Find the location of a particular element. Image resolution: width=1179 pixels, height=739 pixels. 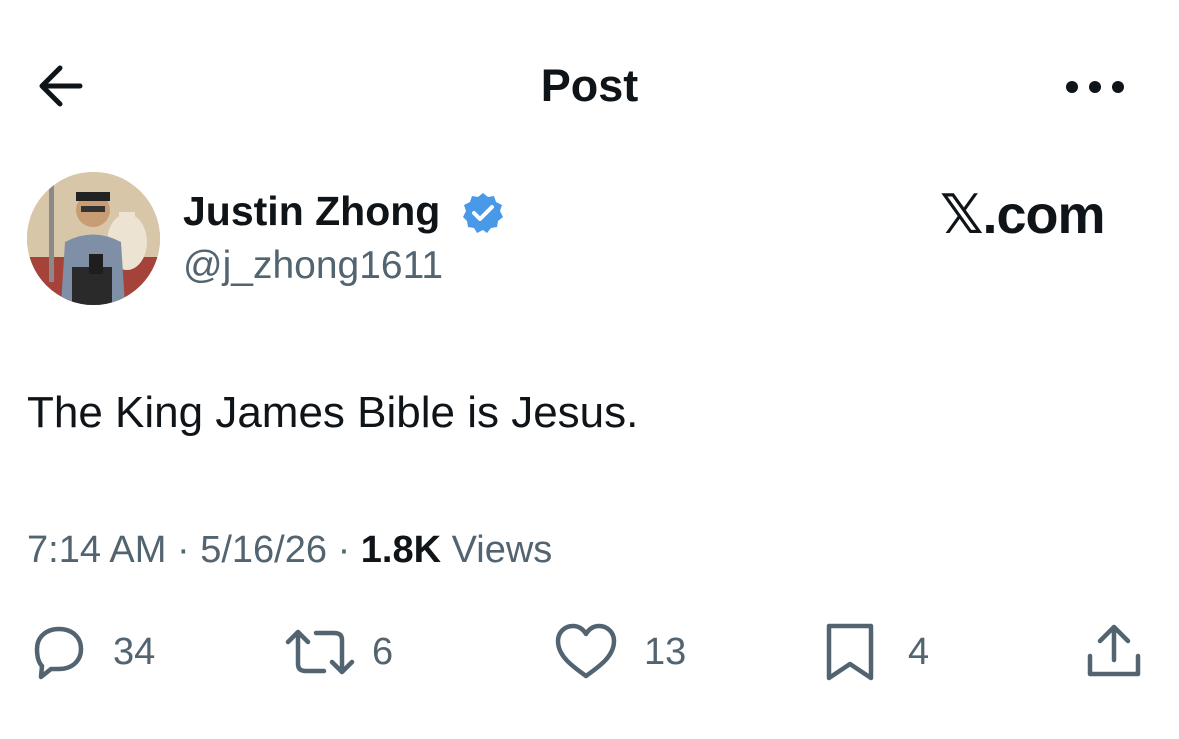

post-text: The King James Bible is Jesus. is located at coordinates (333, 412).